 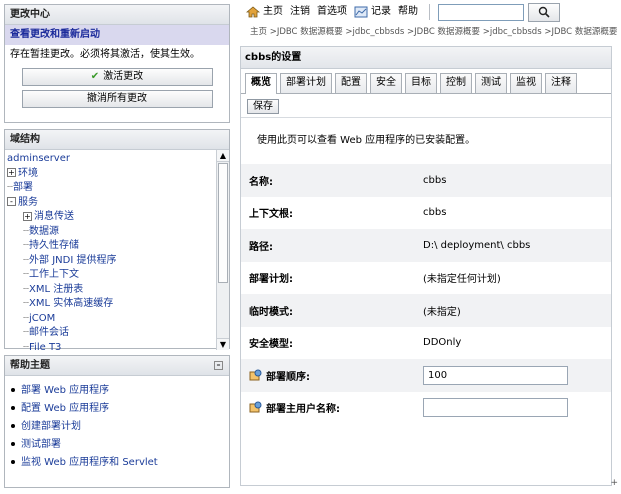 What do you see at coordinates (117, 35) in the screenshot?
I see `change-center-title: 查看更改和重新启动` at bounding box center [117, 35].